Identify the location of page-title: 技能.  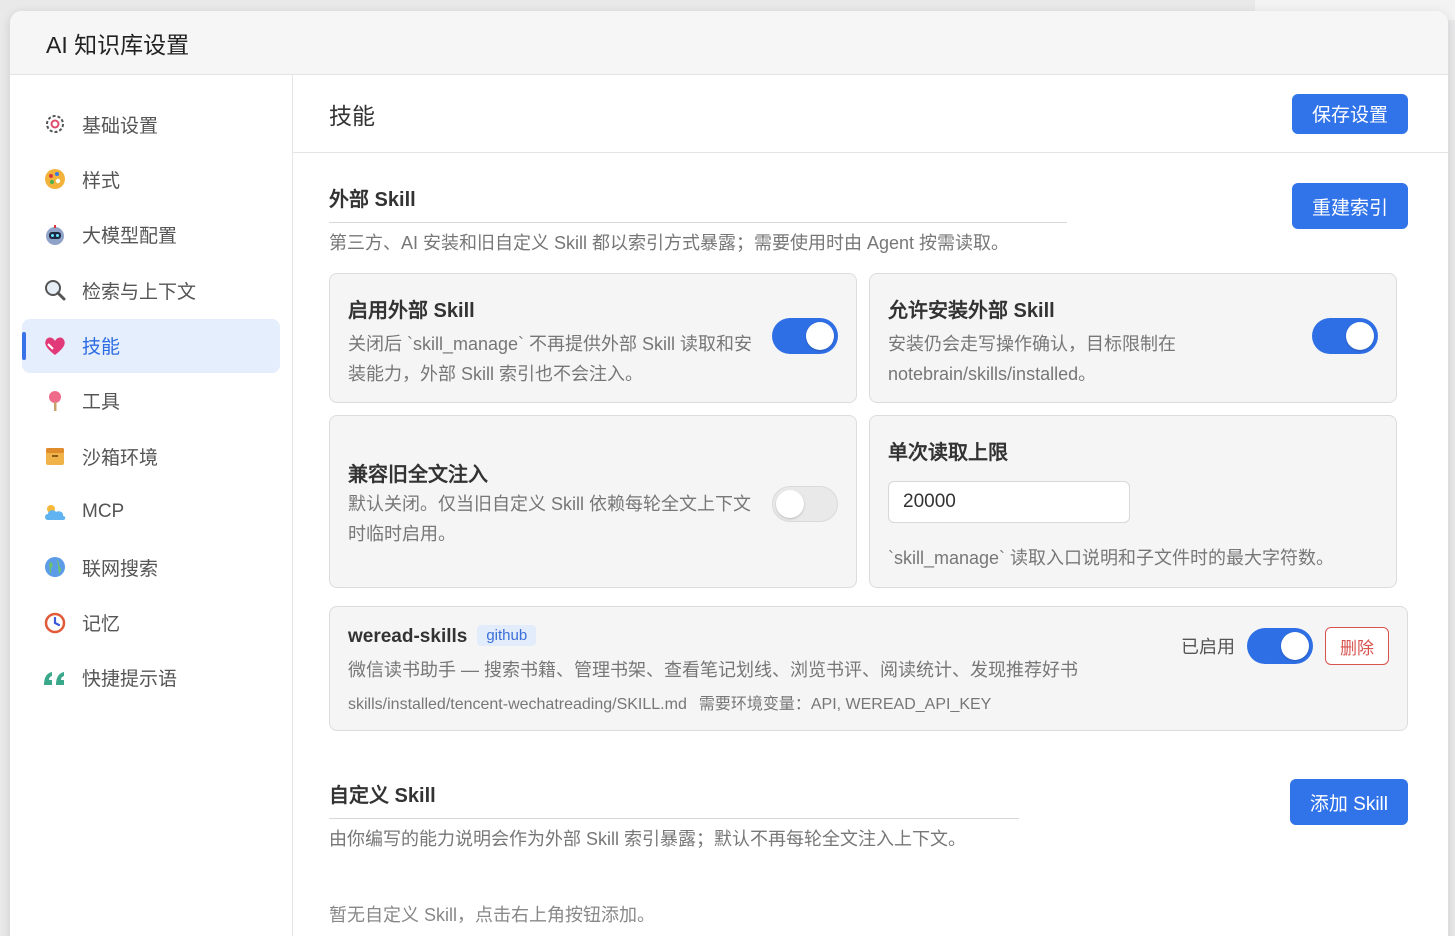
(352, 115).